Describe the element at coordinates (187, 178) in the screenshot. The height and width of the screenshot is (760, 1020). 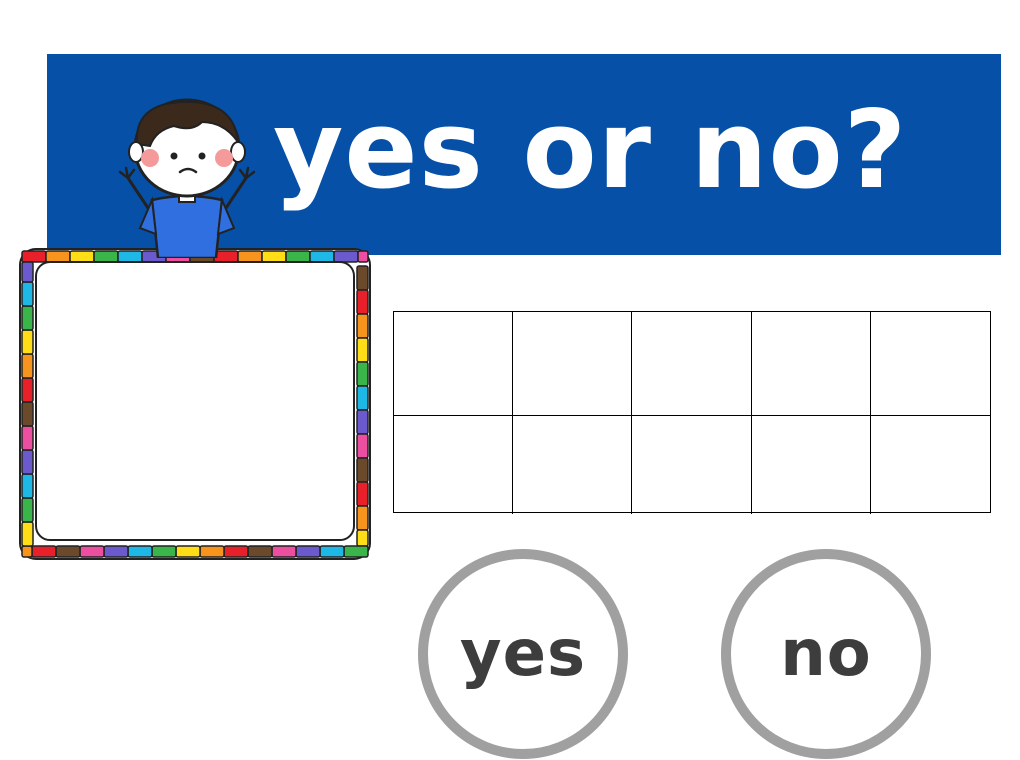
I see `boy-arms-raised-icon` at that location.